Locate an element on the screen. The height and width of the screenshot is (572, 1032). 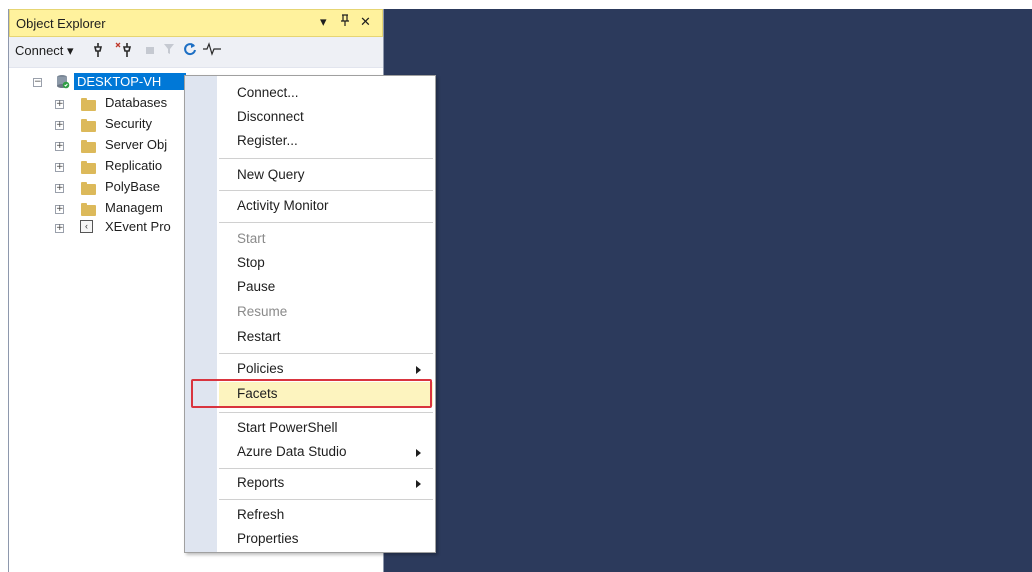
tree-node-label: Databases is located at coordinates (136, 102).